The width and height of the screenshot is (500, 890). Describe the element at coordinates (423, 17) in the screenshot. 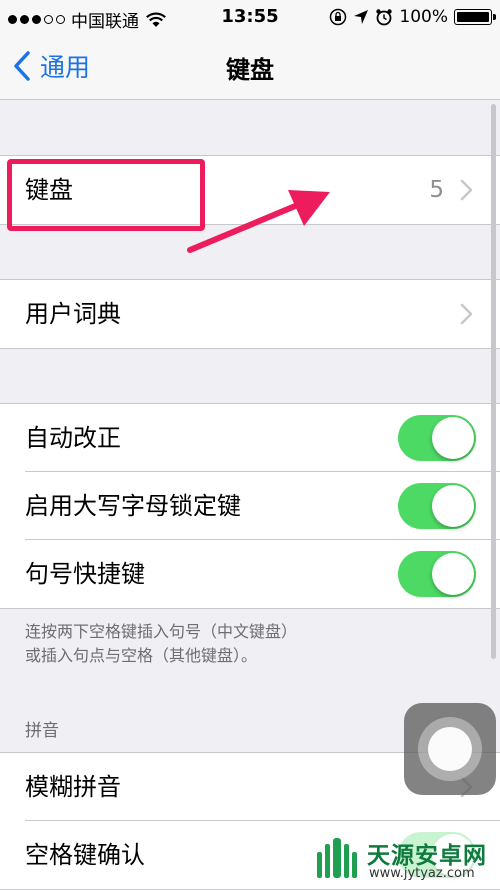

I see `battery-percent: 100%` at that location.